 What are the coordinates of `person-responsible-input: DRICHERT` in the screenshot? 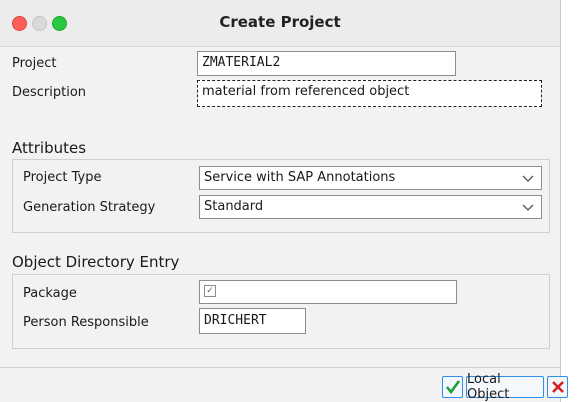 It's located at (252, 321).